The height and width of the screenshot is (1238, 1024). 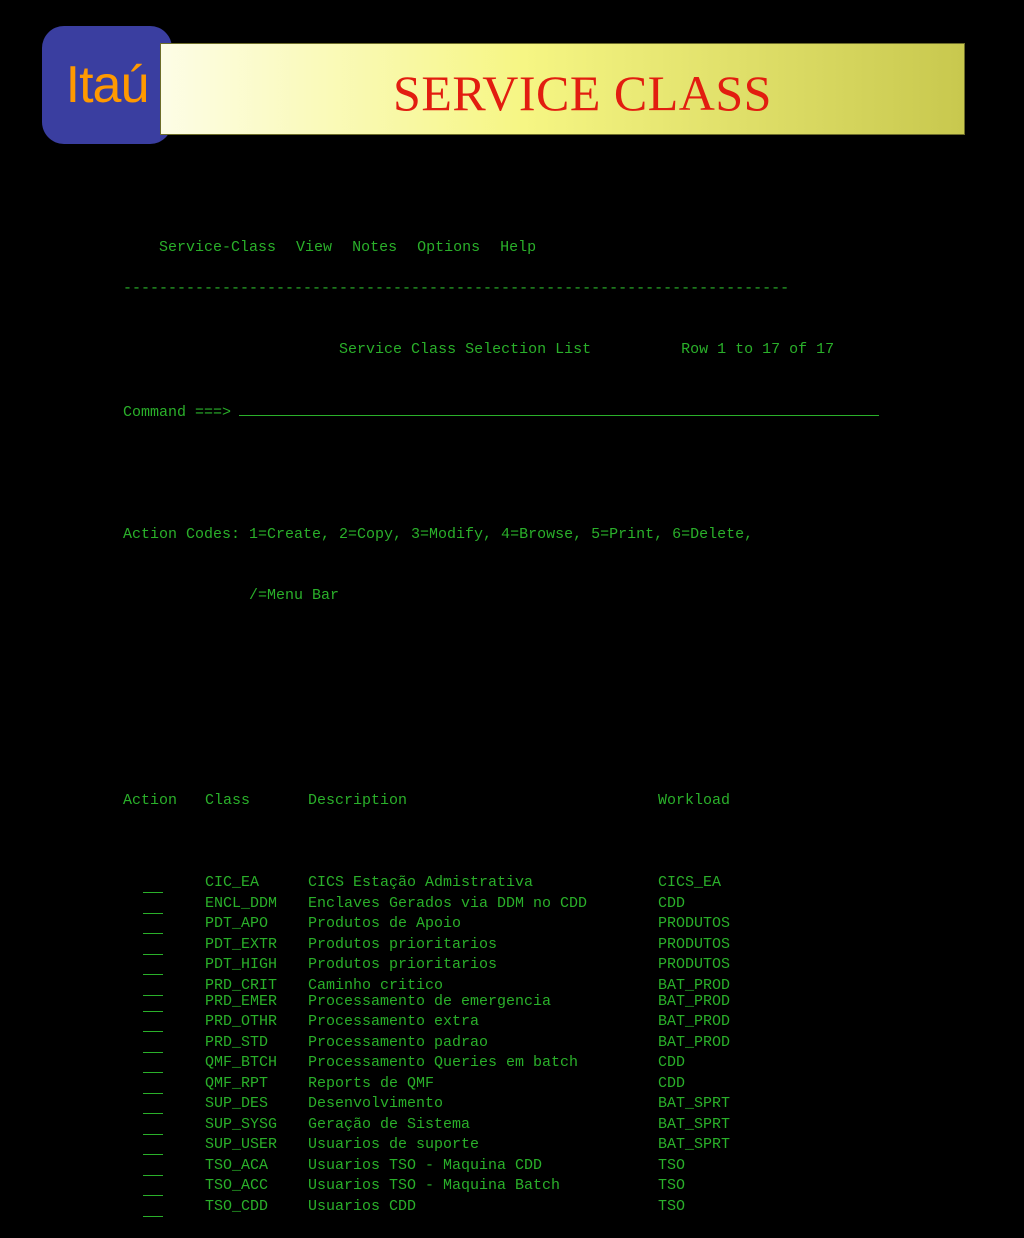 What do you see at coordinates (403, 944) in the screenshot?
I see `description-cell: Produtos prioritarios` at bounding box center [403, 944].